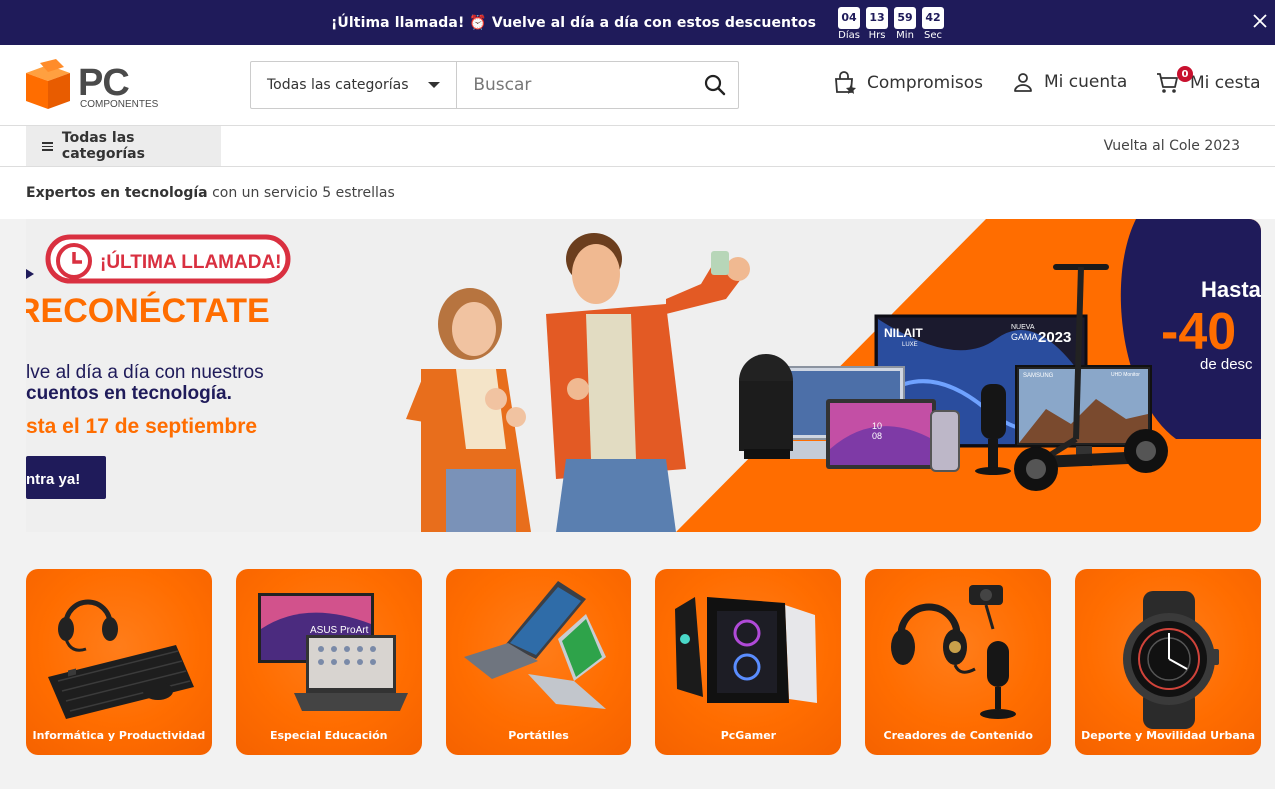  Describe the element at coordinates (53, 479) in the screenshot. I see `hero-cta-label: ntra ya!` at that location.